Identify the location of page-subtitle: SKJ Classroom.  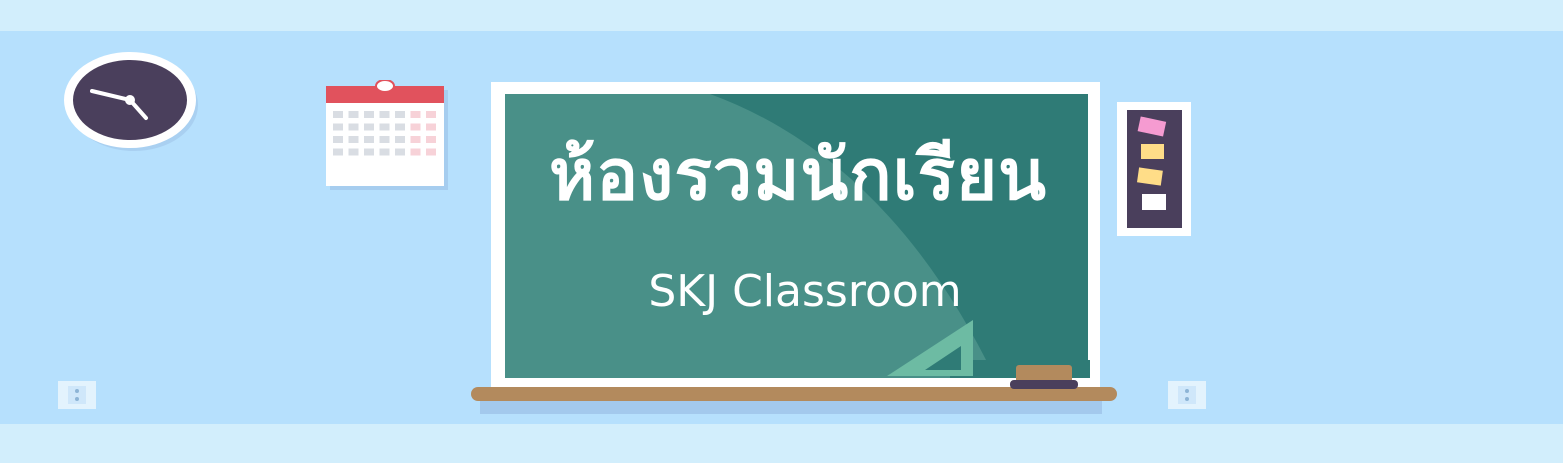
(805, 291).